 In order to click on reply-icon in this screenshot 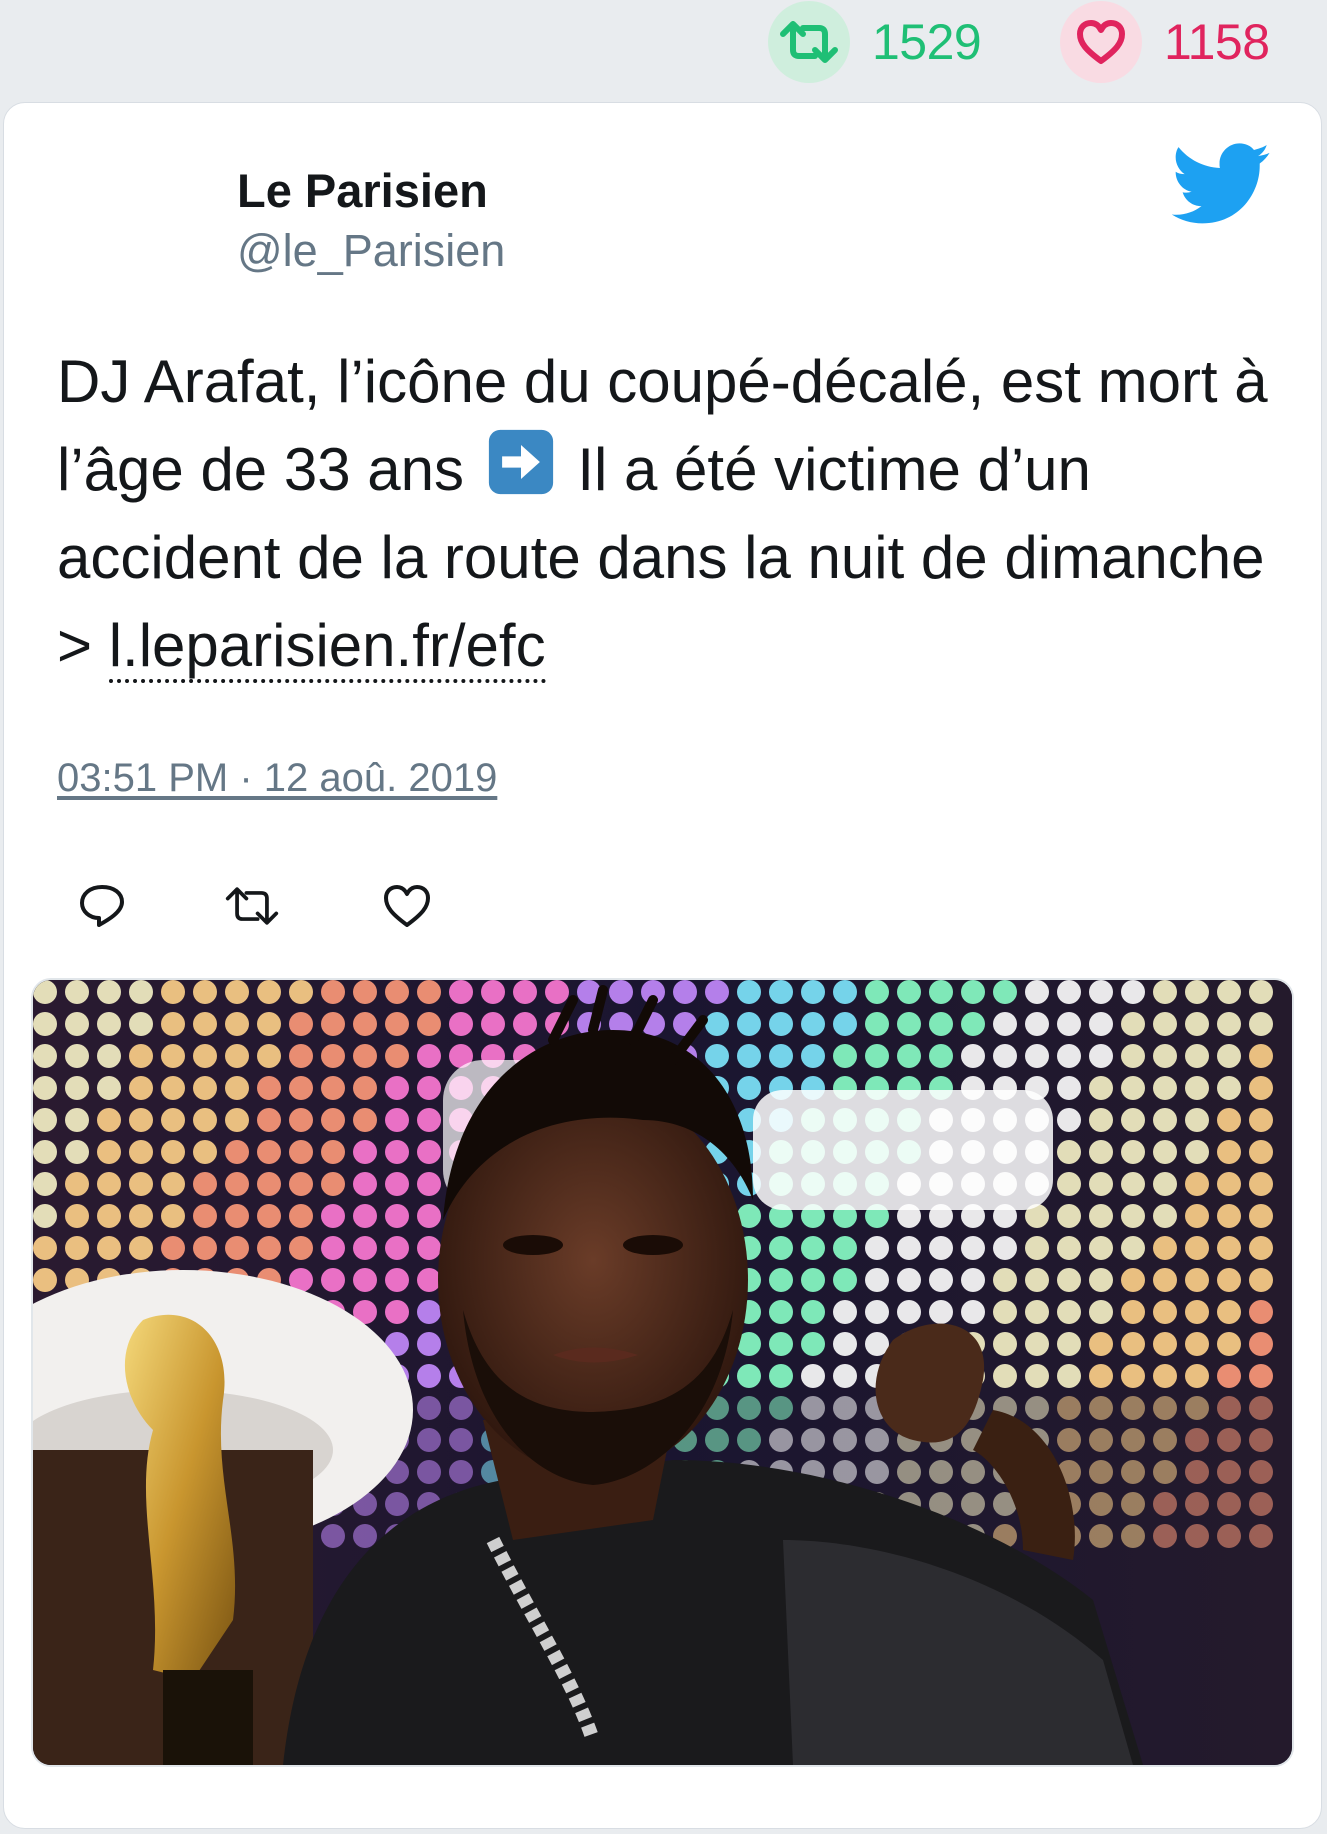, I will do `click(102, 906)`.